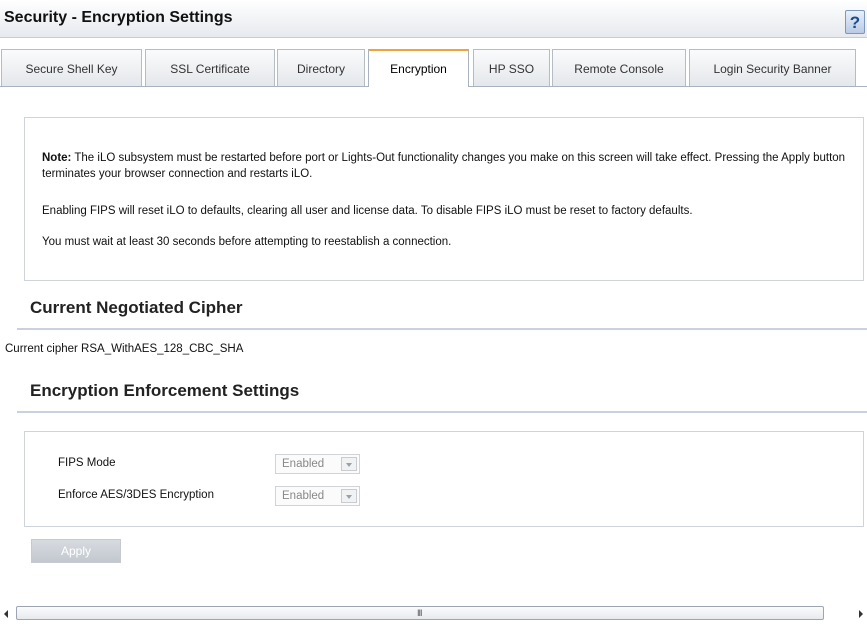  I want to click on tab-hp-sso: HP SSO, so click(511, 67).